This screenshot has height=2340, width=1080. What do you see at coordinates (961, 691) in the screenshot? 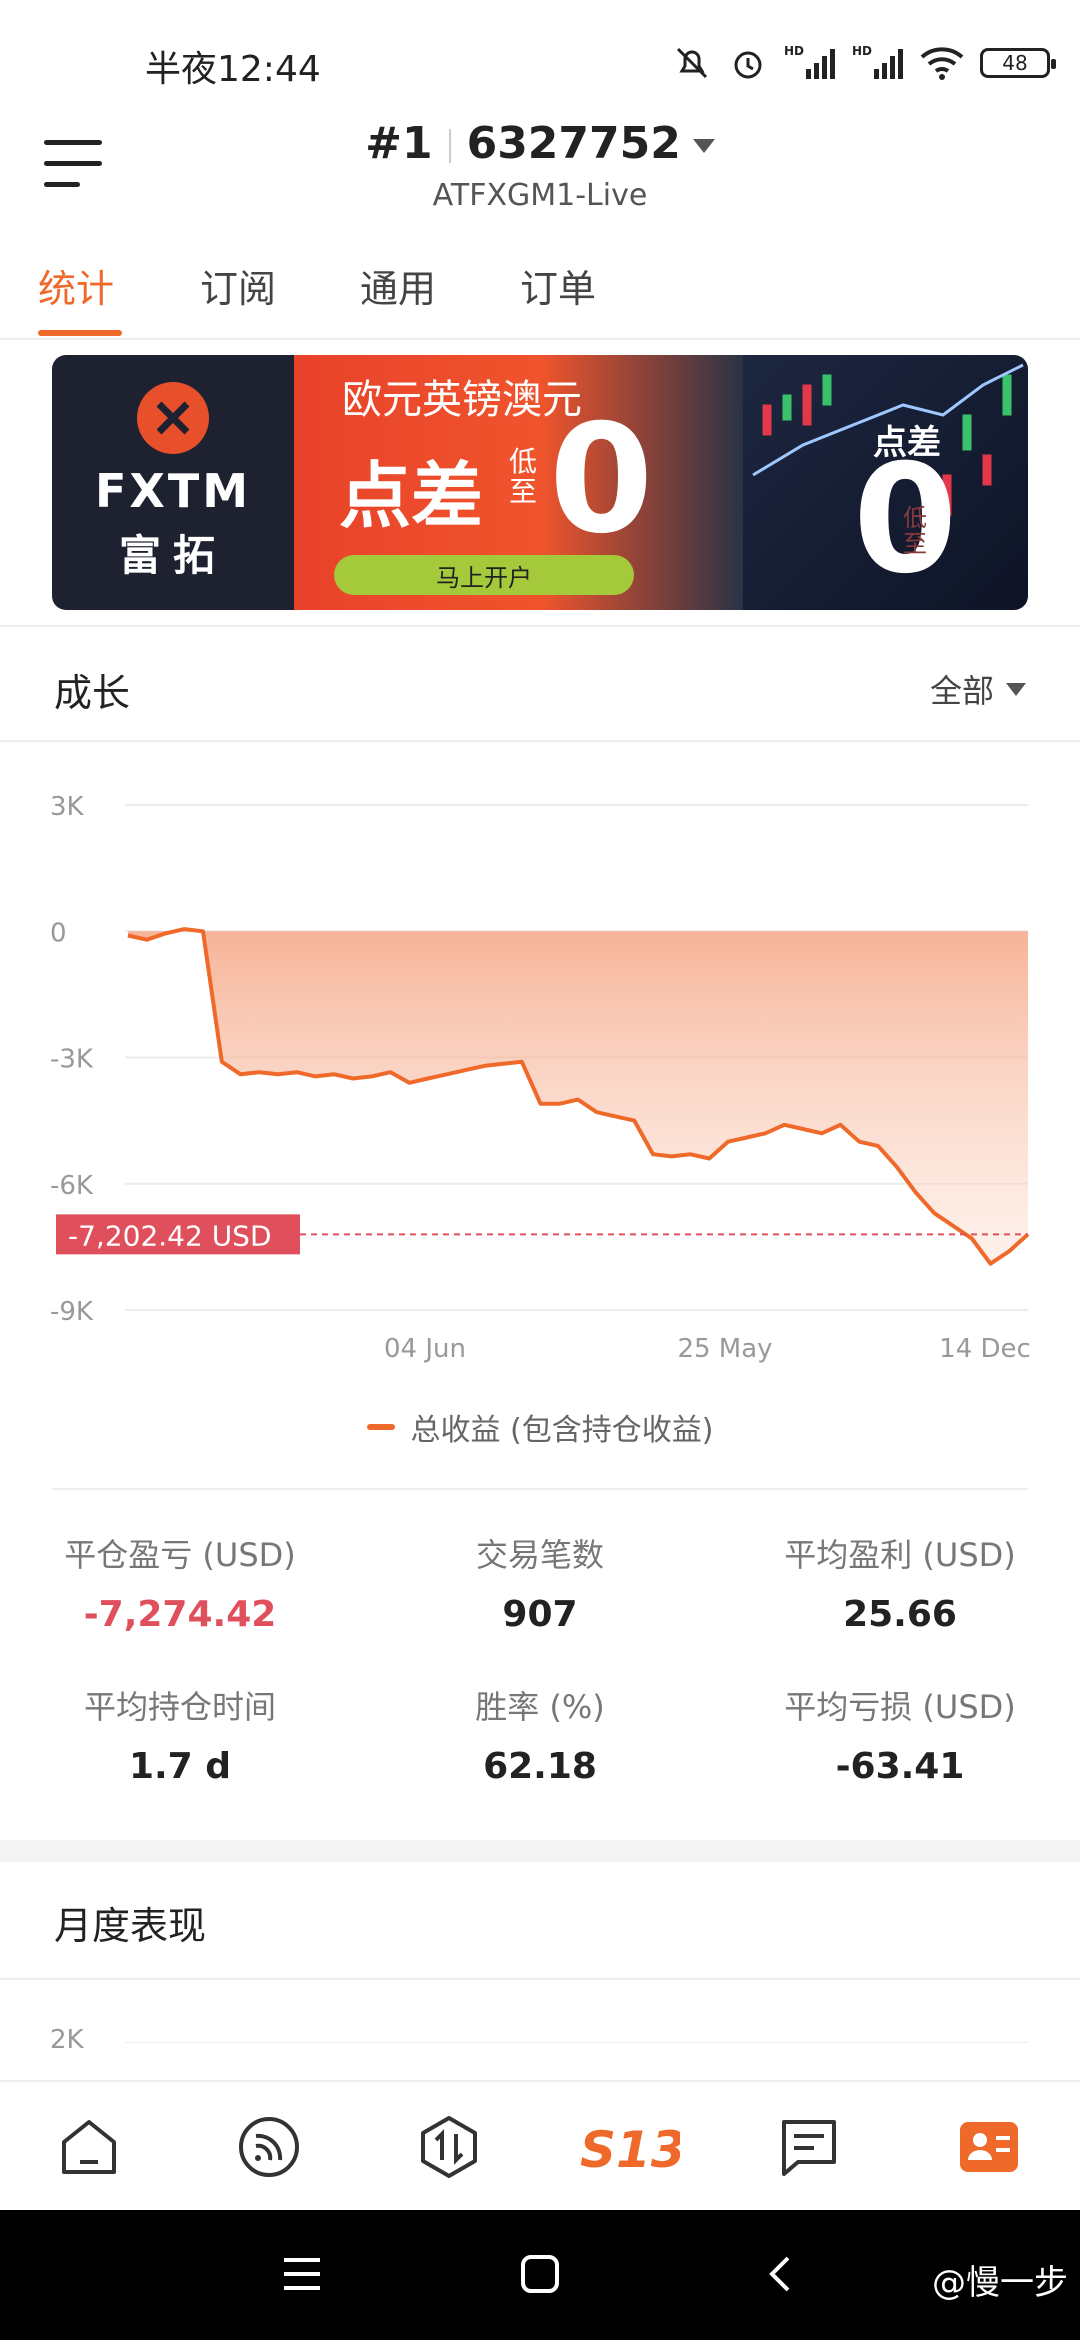
I see `range-value: 全部` at bounding box center [961, 691].